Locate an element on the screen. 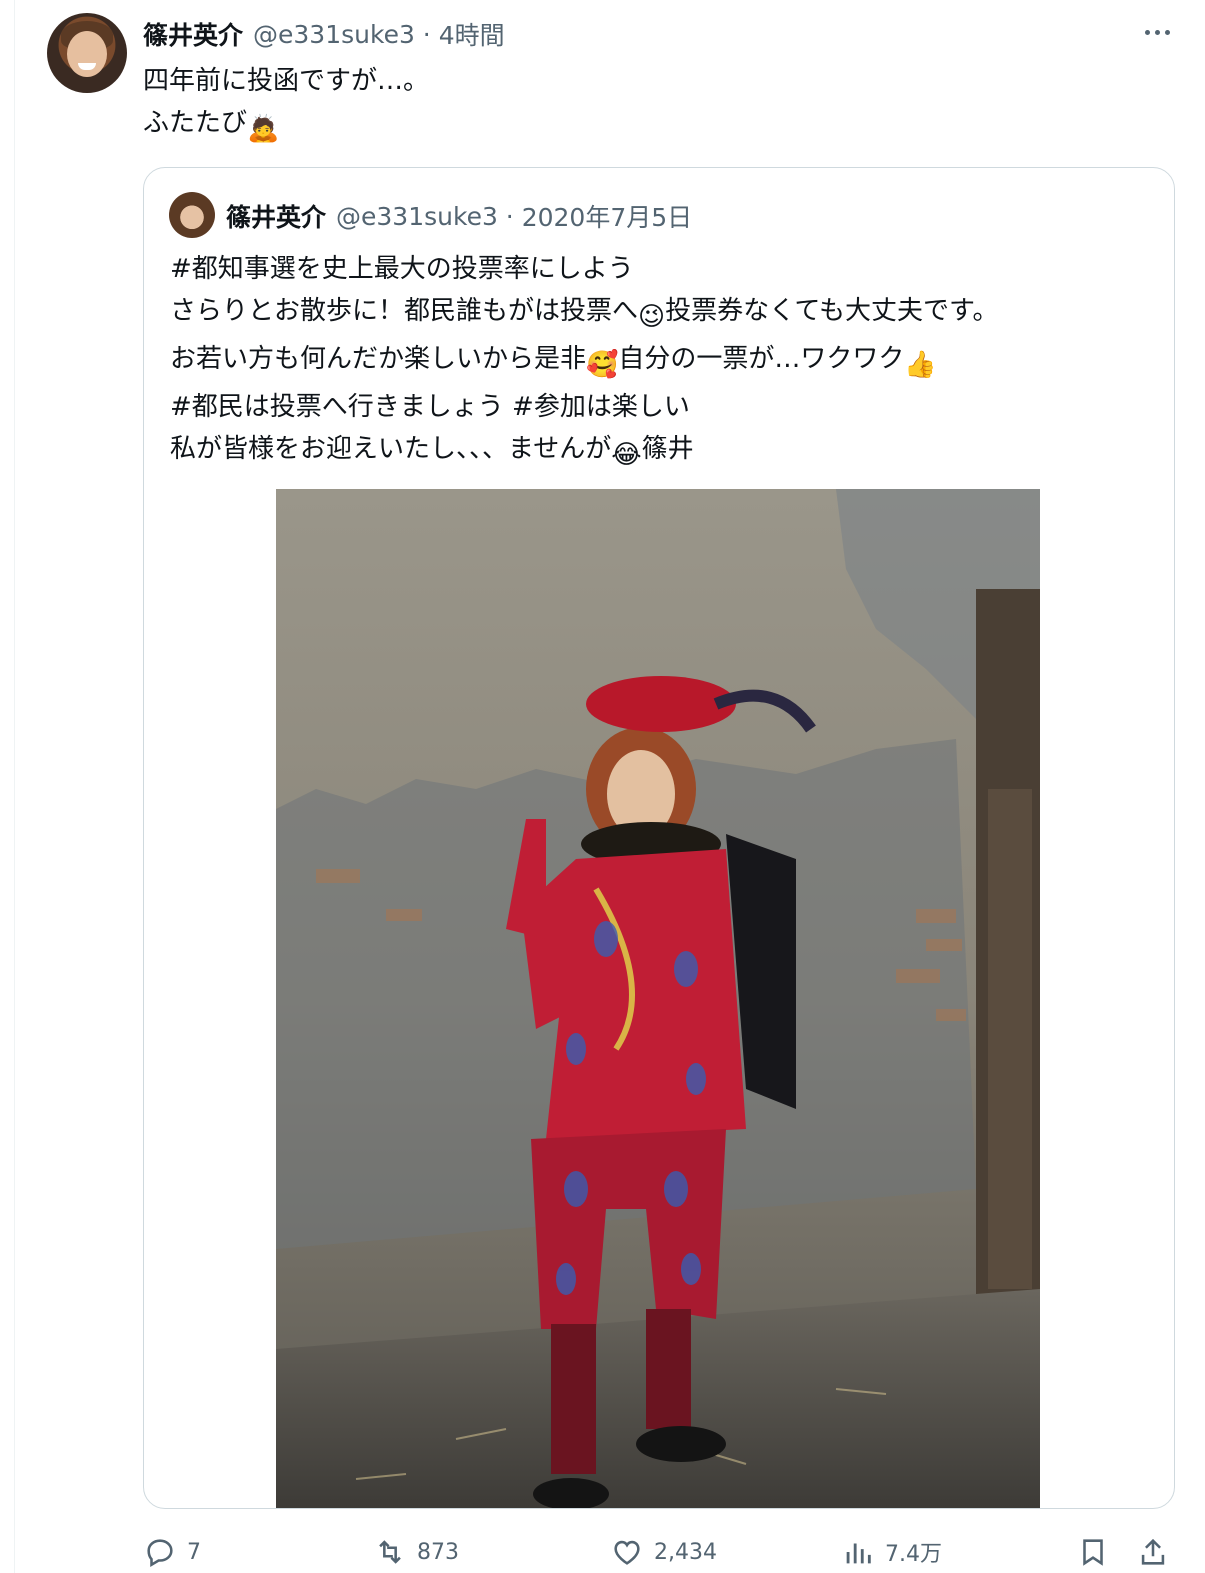 The height and width of the screenshot is (1573, 1205). hashtag-line-2: #都民は投票へ行きましょう #参加は楽しい is located at coordinates (430, 407).